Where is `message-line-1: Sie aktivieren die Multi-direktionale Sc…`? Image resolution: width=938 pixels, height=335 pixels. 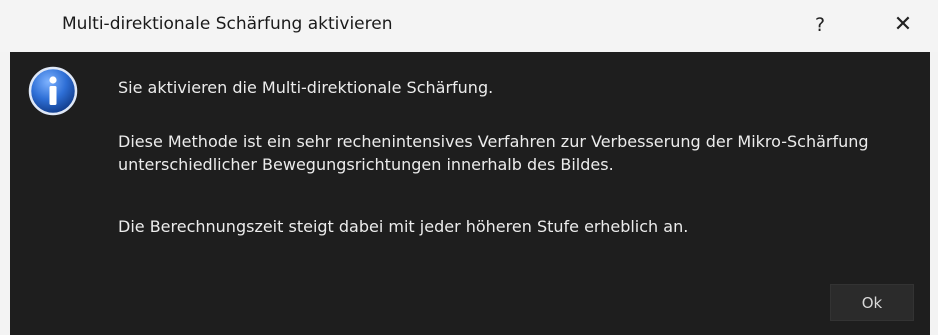 message-line-1: Sie aktivieren die Multi-direktionale Sc… is located at coordinates (306, 87).